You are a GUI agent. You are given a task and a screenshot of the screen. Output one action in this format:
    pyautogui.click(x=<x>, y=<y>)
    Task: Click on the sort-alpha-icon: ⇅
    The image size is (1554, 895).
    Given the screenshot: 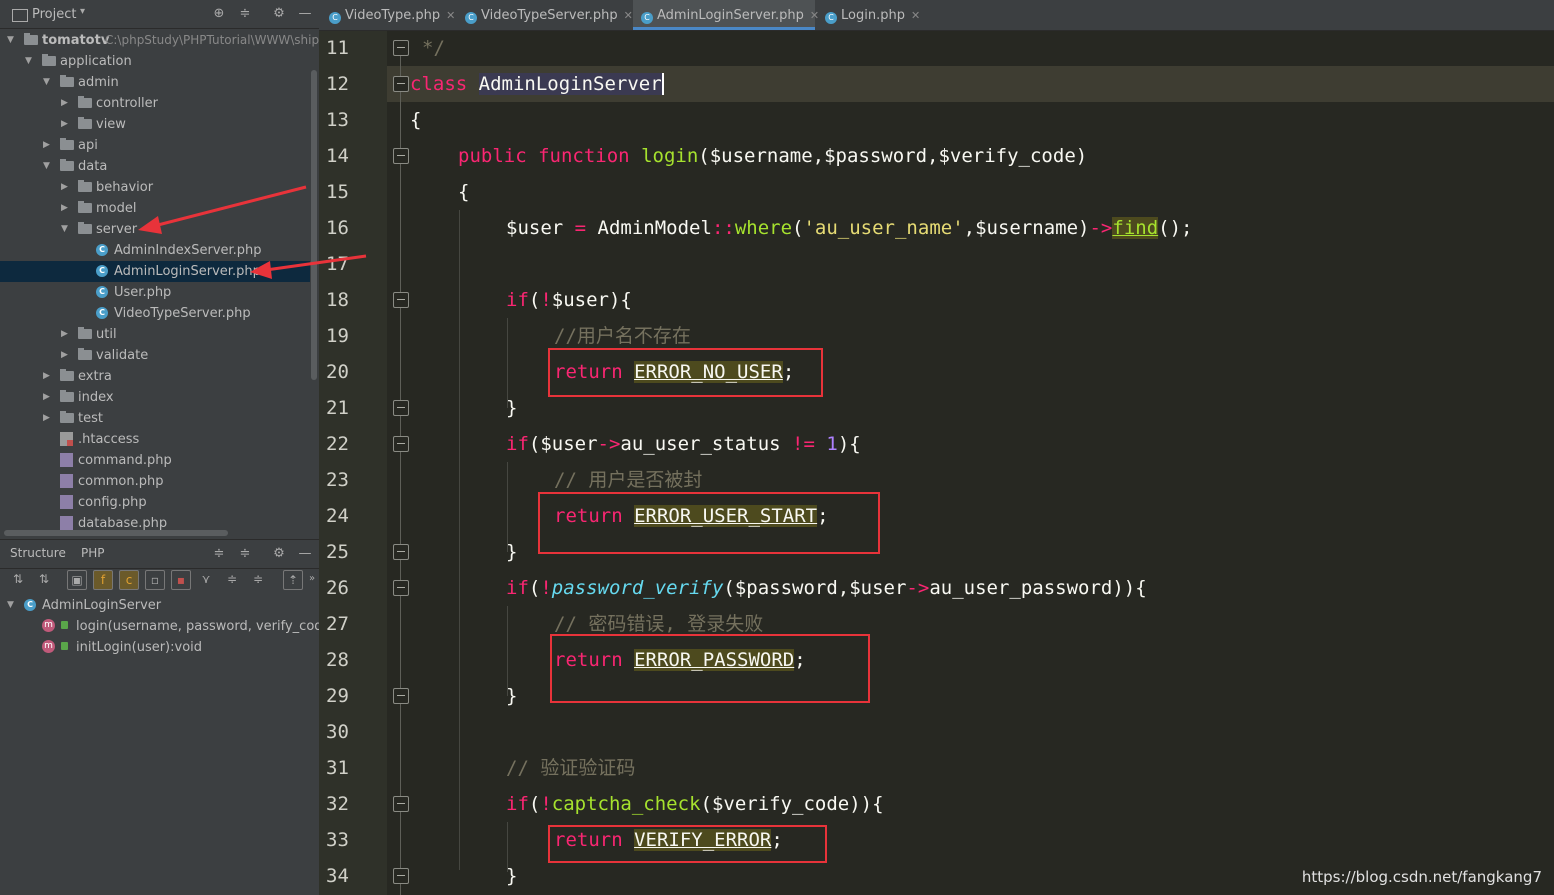 What is the action you would take?
    pyautogui.click(x=44, y=579)
    